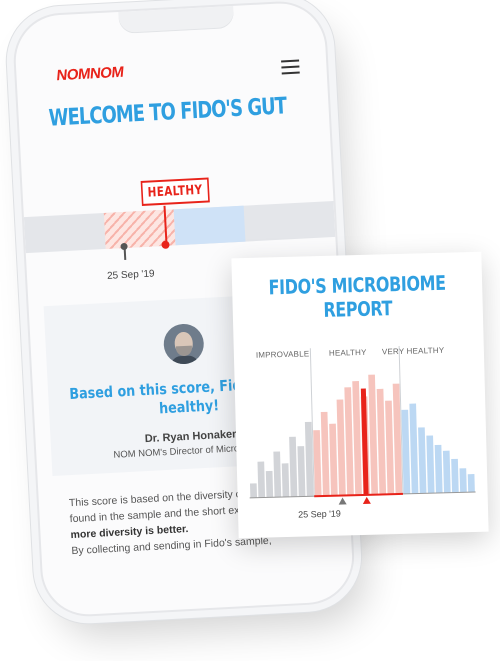 Image resolution: width=500 pixels, height=661 pixels. Describe the element at coordinates (290, 69) in the screenshot. I see `hamburger-menu-icon` at that location.